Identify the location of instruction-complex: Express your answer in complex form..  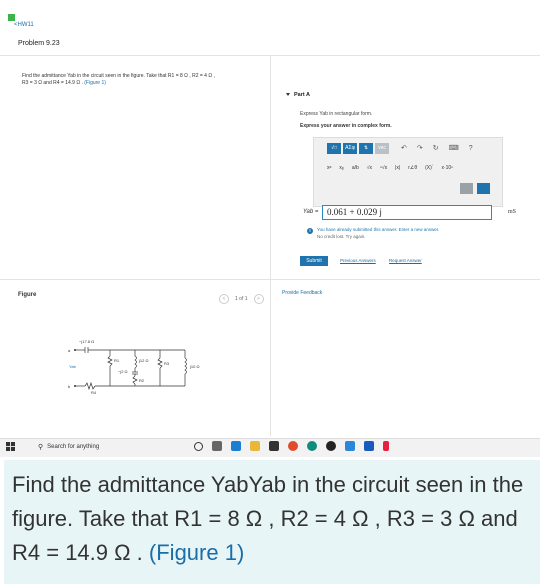
(346, 126).